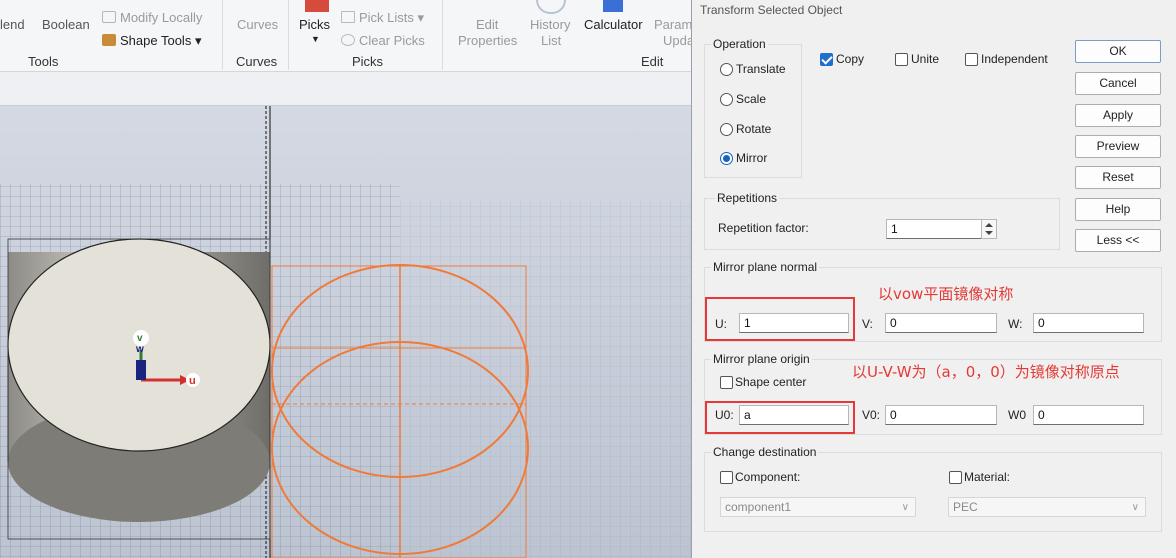  I want to click on less-button: Less <<, so click(1118, 240).